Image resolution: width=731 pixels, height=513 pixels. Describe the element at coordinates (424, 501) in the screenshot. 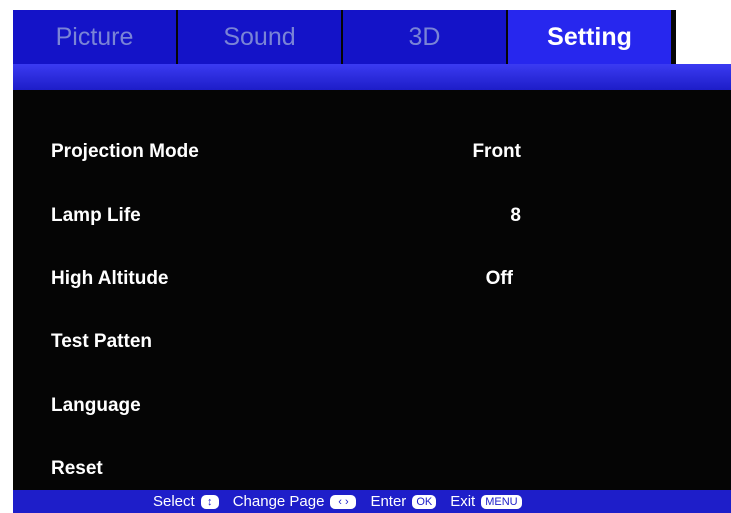

I see `ok-key-icon: OK` at that location.